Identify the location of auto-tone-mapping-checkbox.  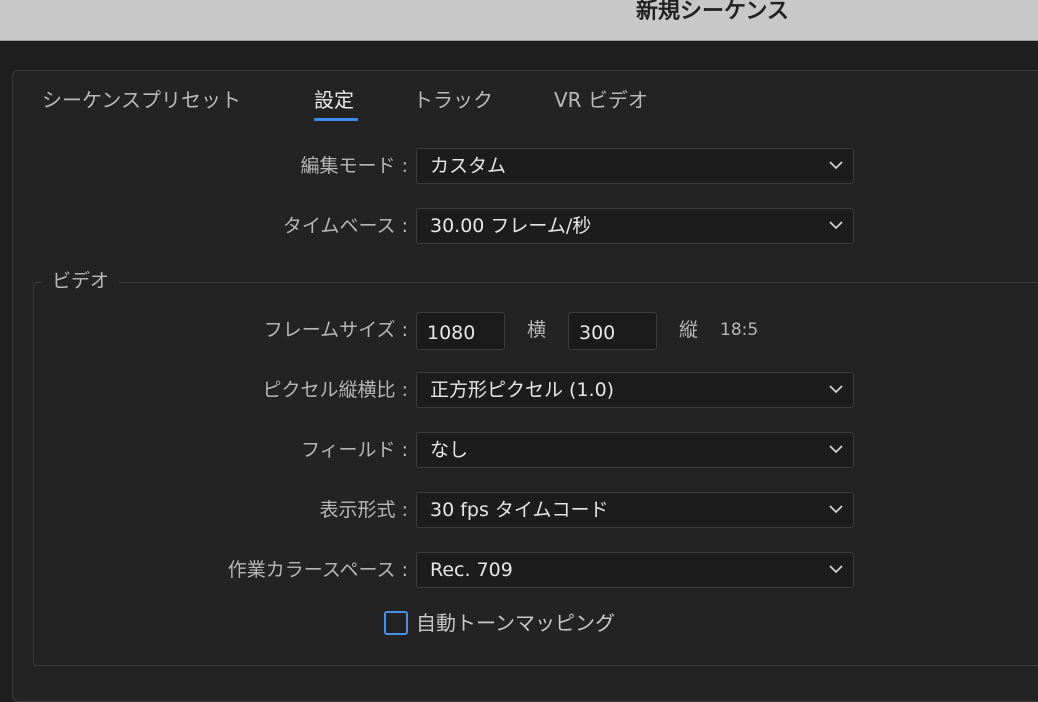
(396, 623).